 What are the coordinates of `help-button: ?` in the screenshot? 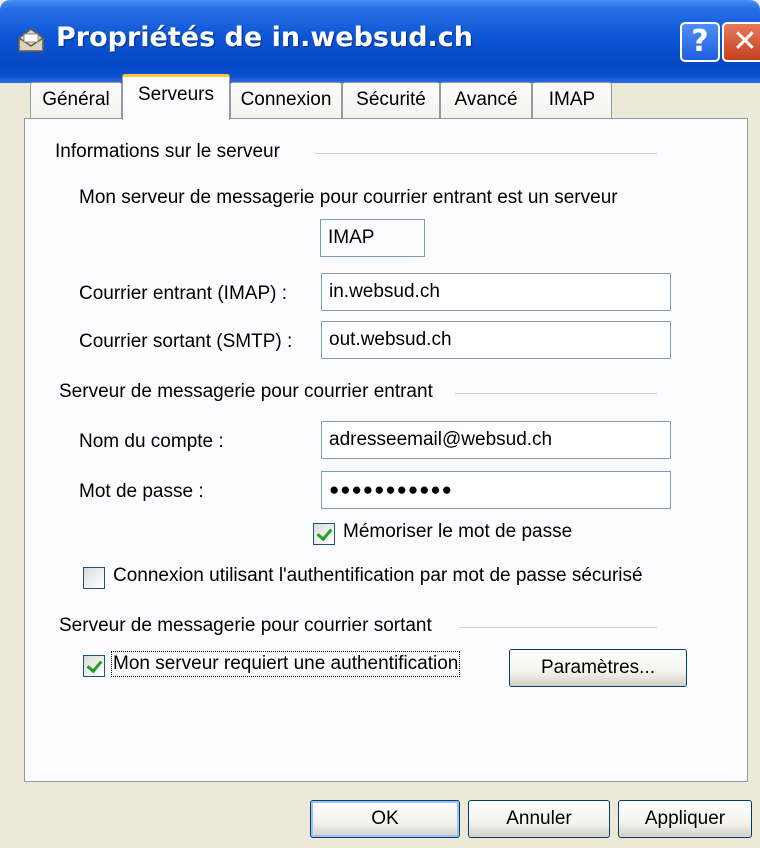 It's located at (700, 42).